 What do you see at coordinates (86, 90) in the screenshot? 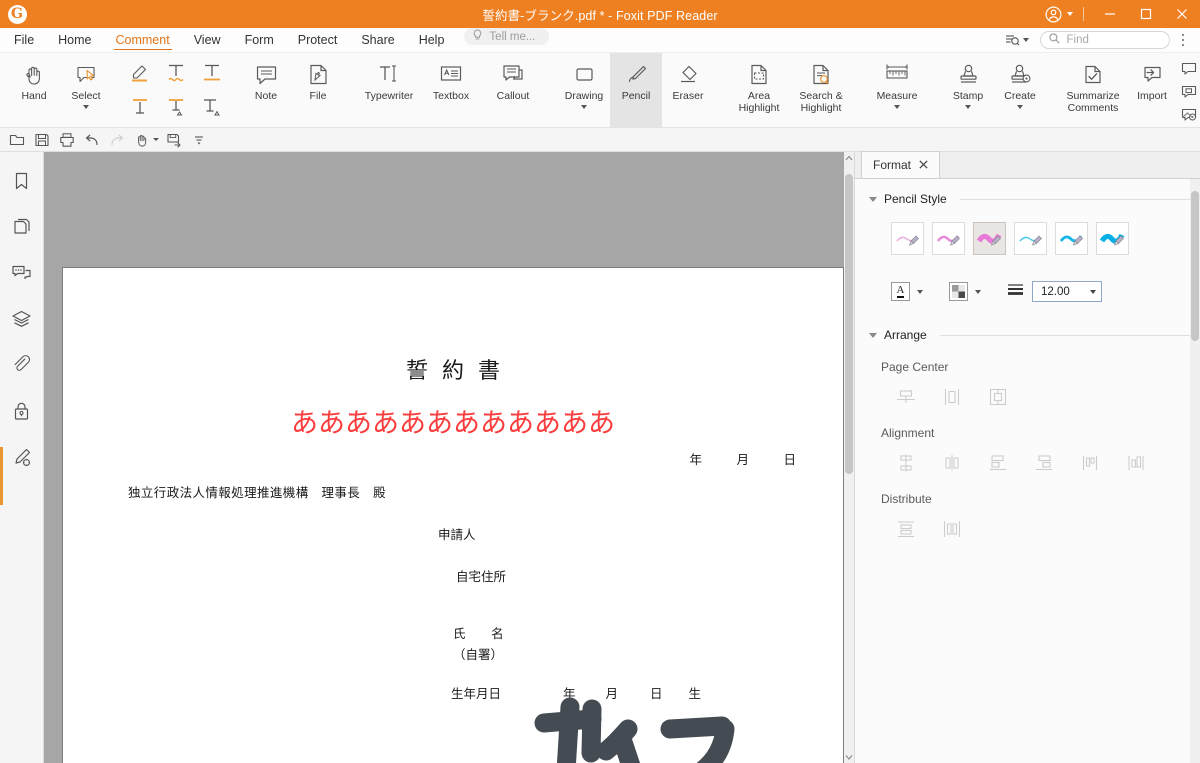
I see `tool-select: Select` at bounding box center [86, 90].